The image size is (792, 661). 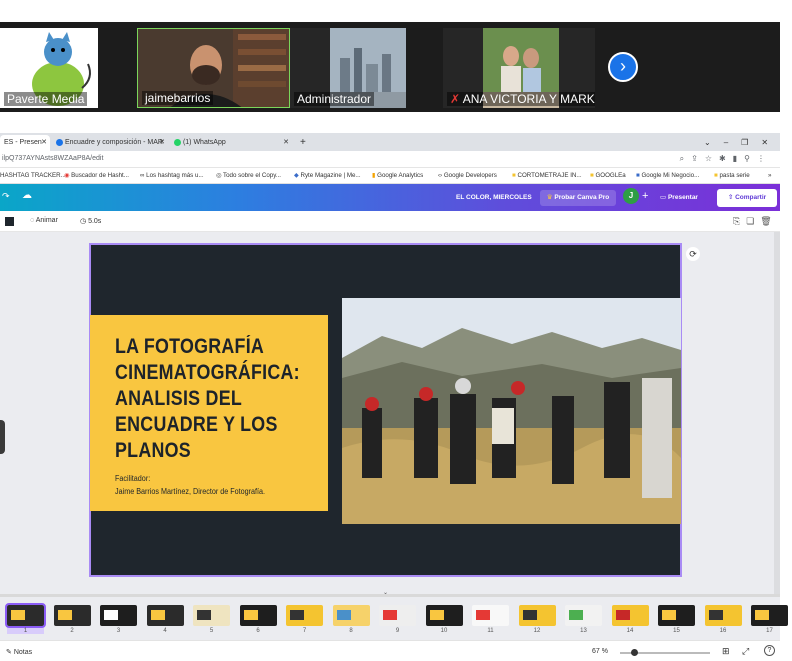 What do you see at coordinates (519, 68) in the screenshot?
I see `participant-tile: ✗ ANA VICTORIA Y MARK` at bounding box center [519, 68].